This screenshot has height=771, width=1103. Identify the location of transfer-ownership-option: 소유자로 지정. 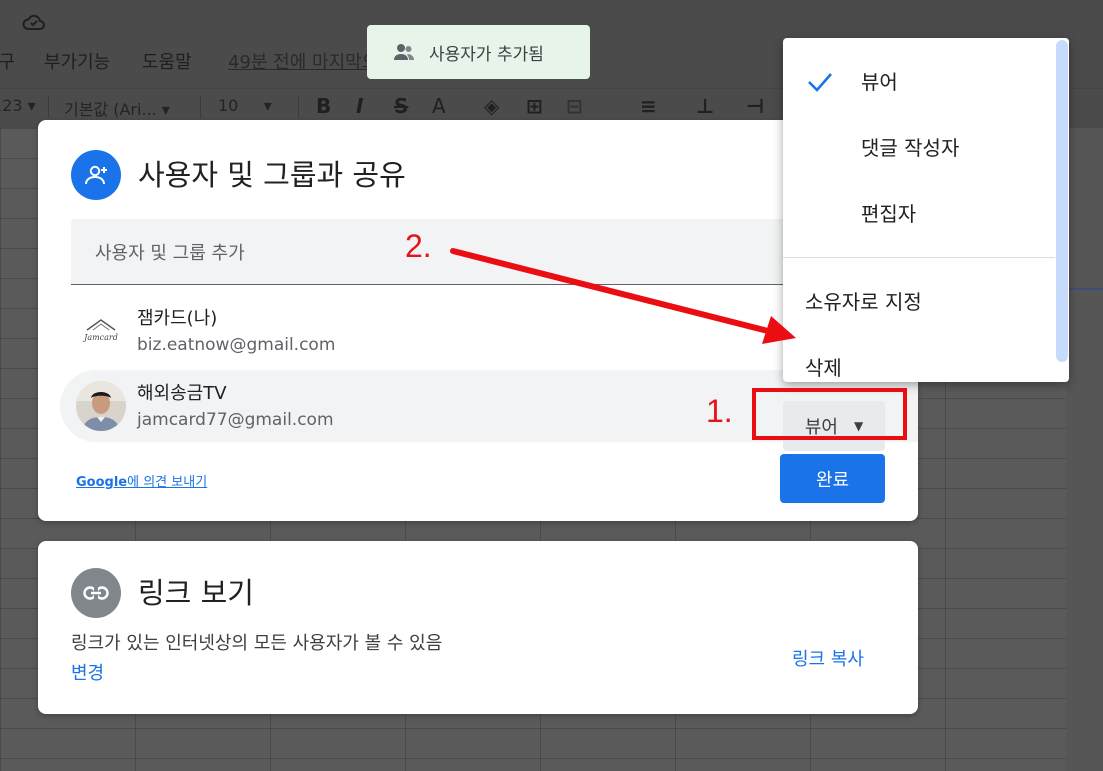
(919, 300).